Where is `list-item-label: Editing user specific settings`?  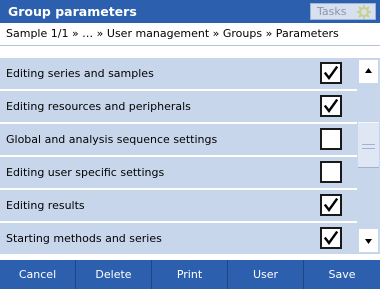
list-item-label: Editing user specific settings is located at coordinates (85, 172).